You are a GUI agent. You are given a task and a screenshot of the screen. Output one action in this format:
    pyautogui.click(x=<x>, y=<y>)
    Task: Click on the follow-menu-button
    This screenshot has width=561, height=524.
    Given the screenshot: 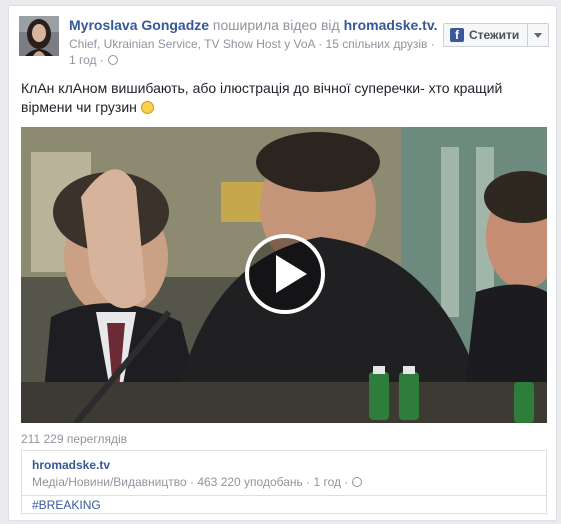 What is the action you would take?
    pyautogui.click(x=538, y=35)
    